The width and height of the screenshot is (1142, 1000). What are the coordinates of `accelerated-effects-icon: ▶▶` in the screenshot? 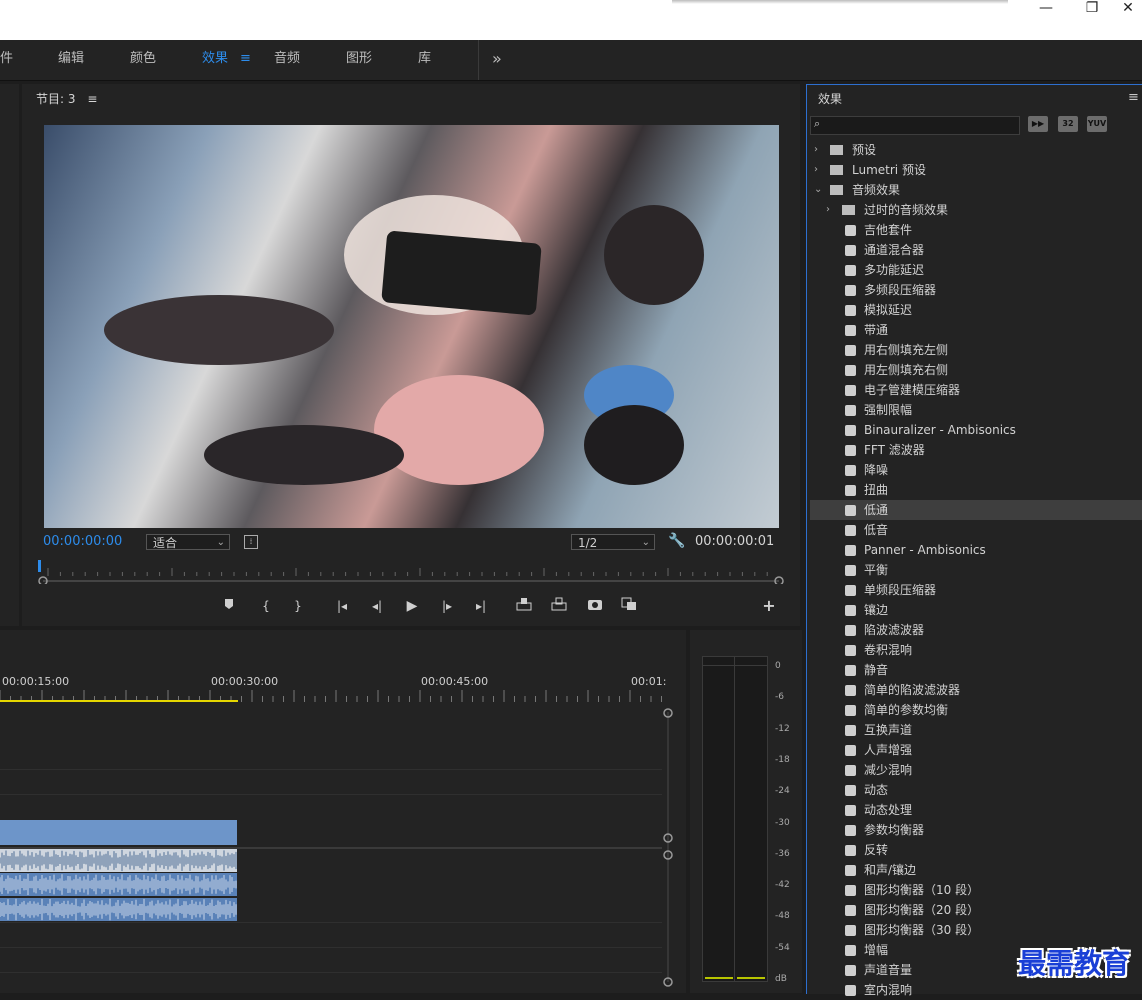 It's located at (1038, 124).